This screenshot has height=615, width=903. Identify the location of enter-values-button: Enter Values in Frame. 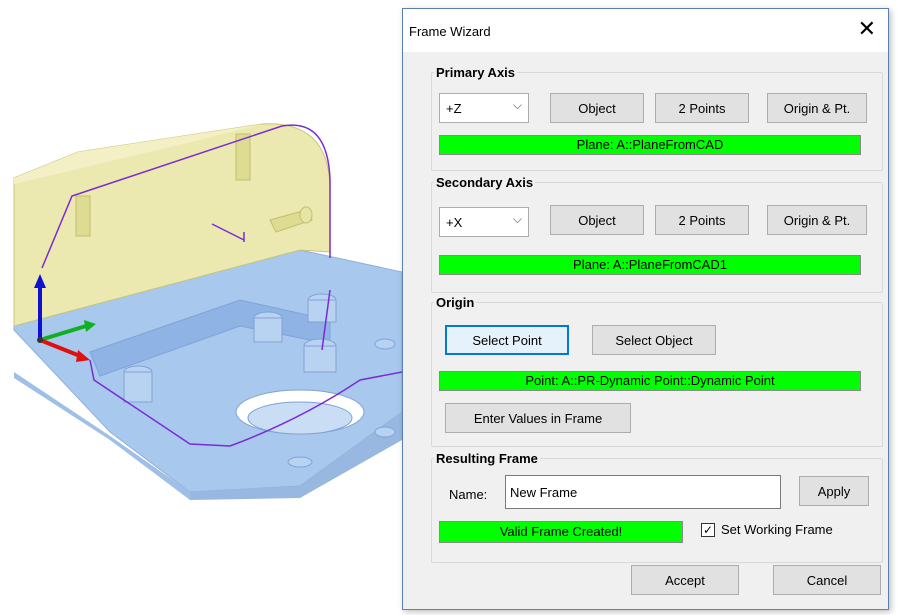
(538, 418).